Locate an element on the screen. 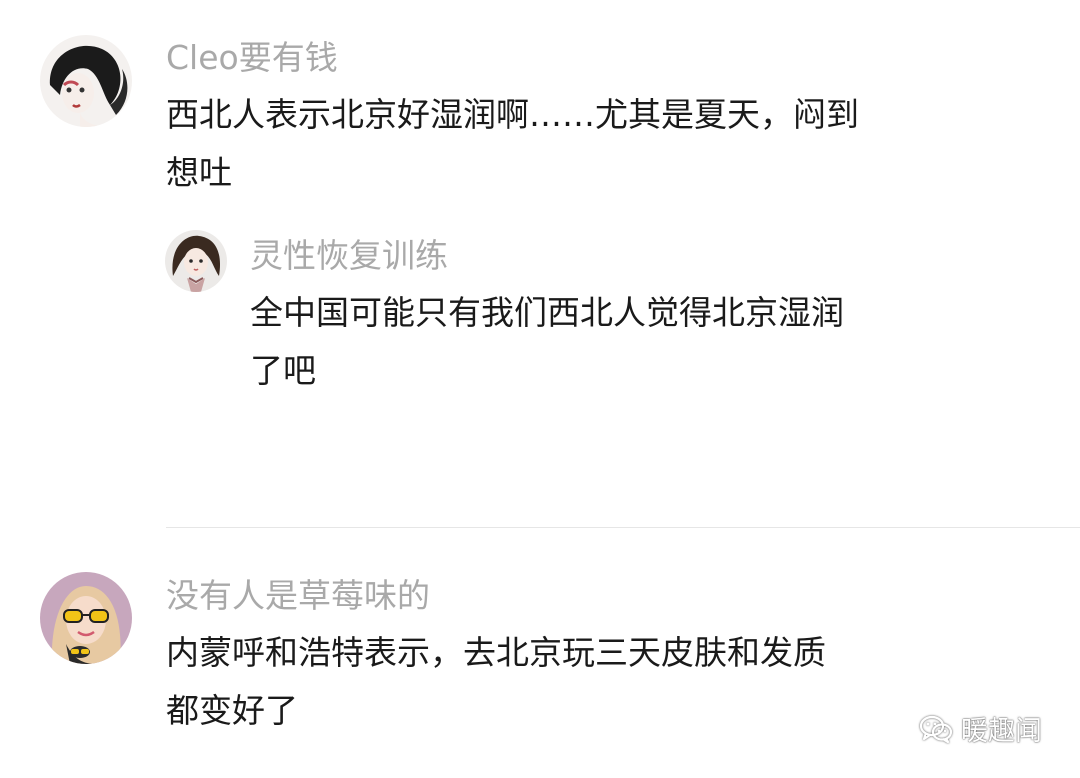 Image resolution: width=1080 pixels, height=778 pixels. watermark-text: 暖趣闻 is located at coordinates (1001, 731).